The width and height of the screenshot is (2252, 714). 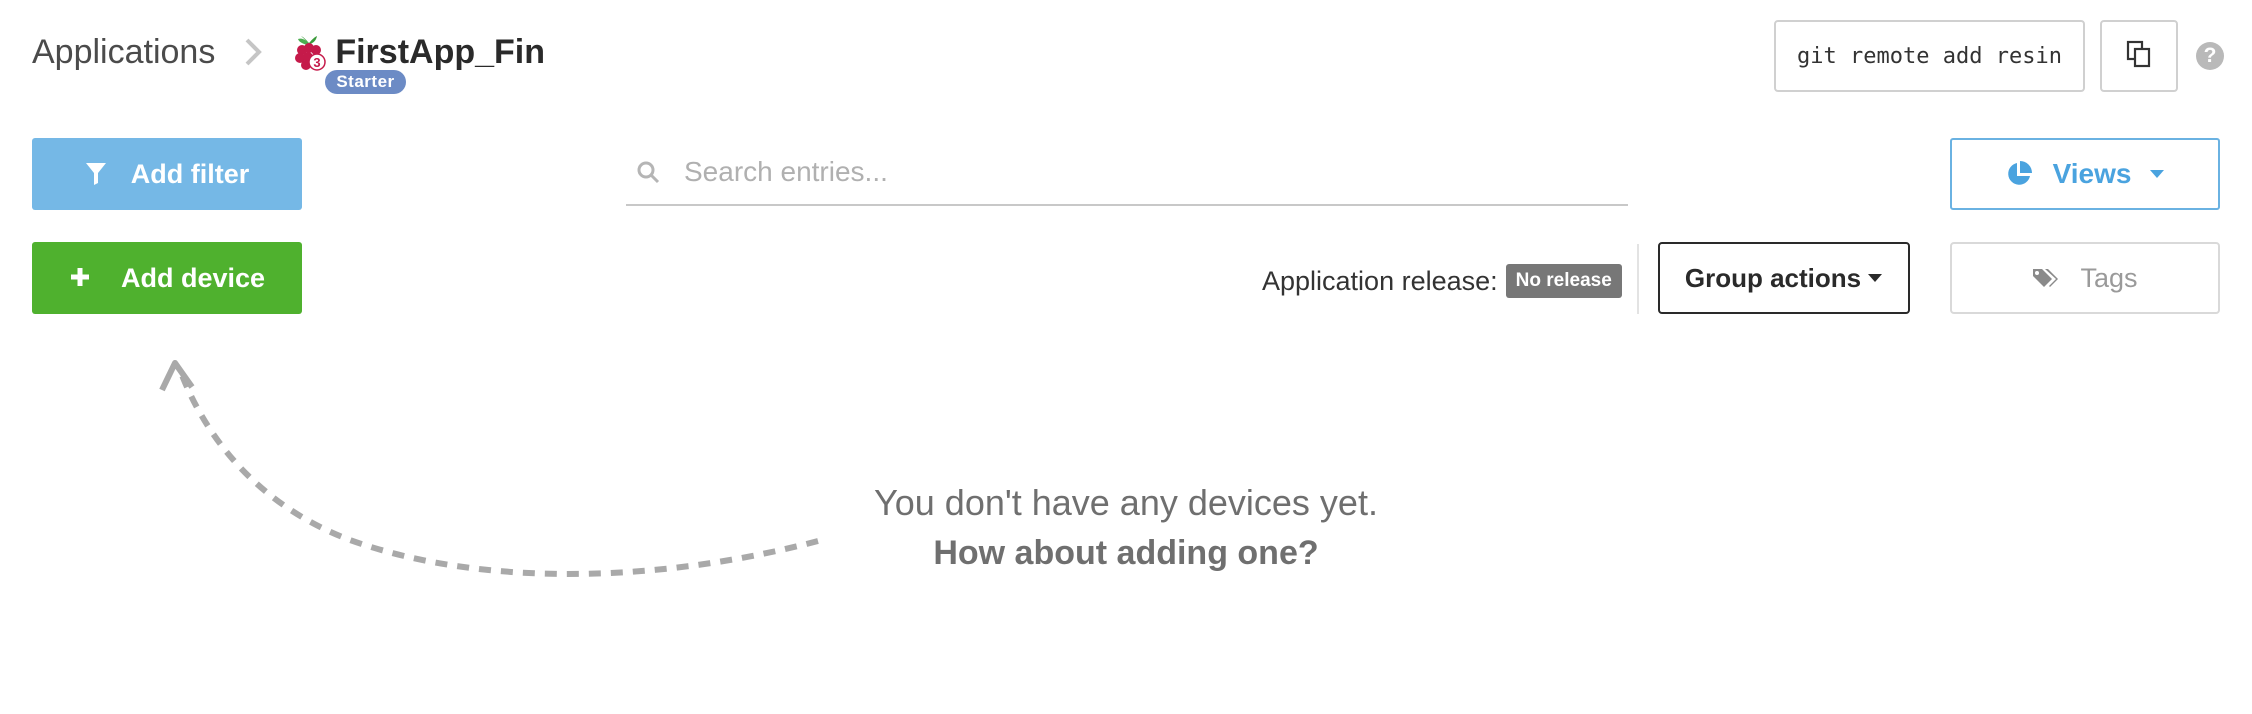 I want to click on pie-chart-icon, so click(x=2019, y=173).